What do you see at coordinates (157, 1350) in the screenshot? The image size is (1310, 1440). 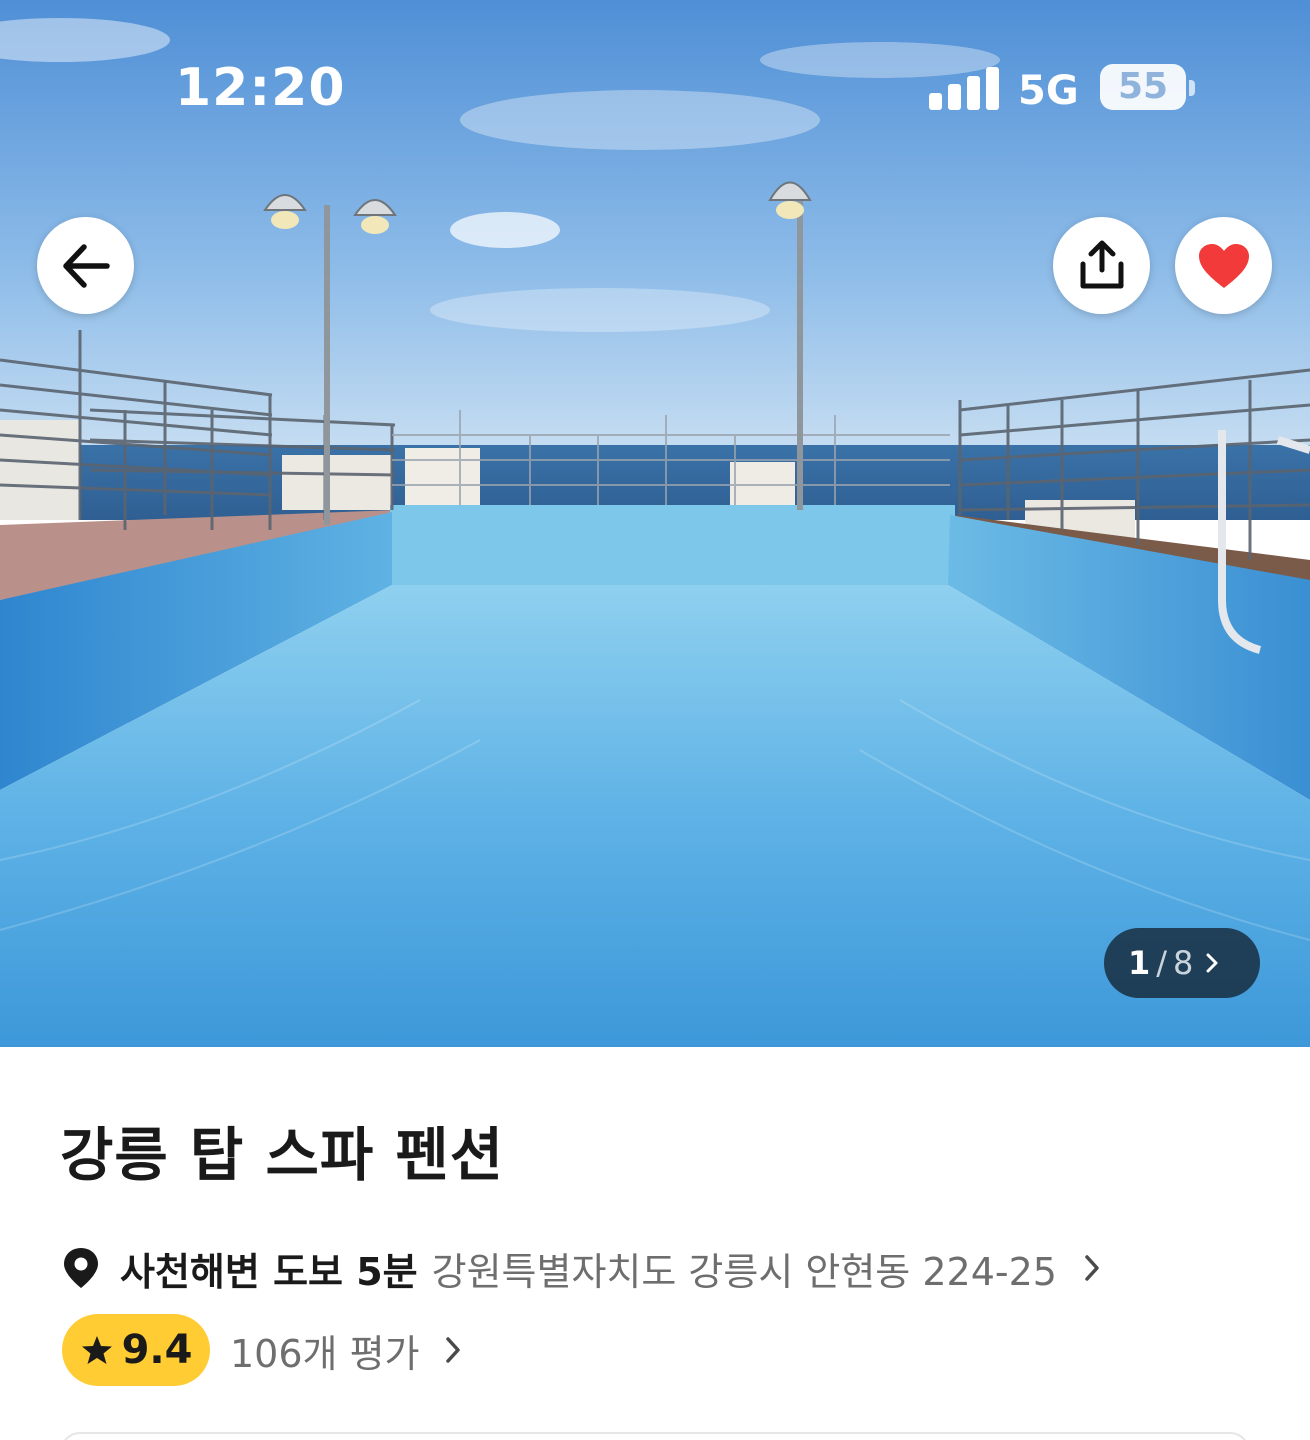 I see `rating-value: 9.4` at bounding box center [157, 1350].